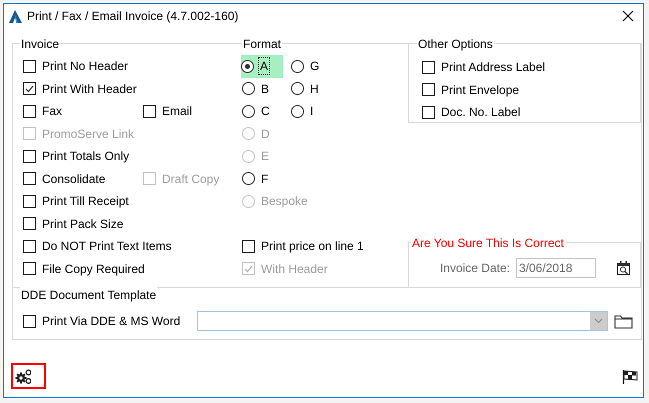 The width and height of the screenshot is (649, 403). Describe the element at coordinates (107, 246) in the screenshot. I see `checkbox-label: Do NOT Print Text Items` at that location.